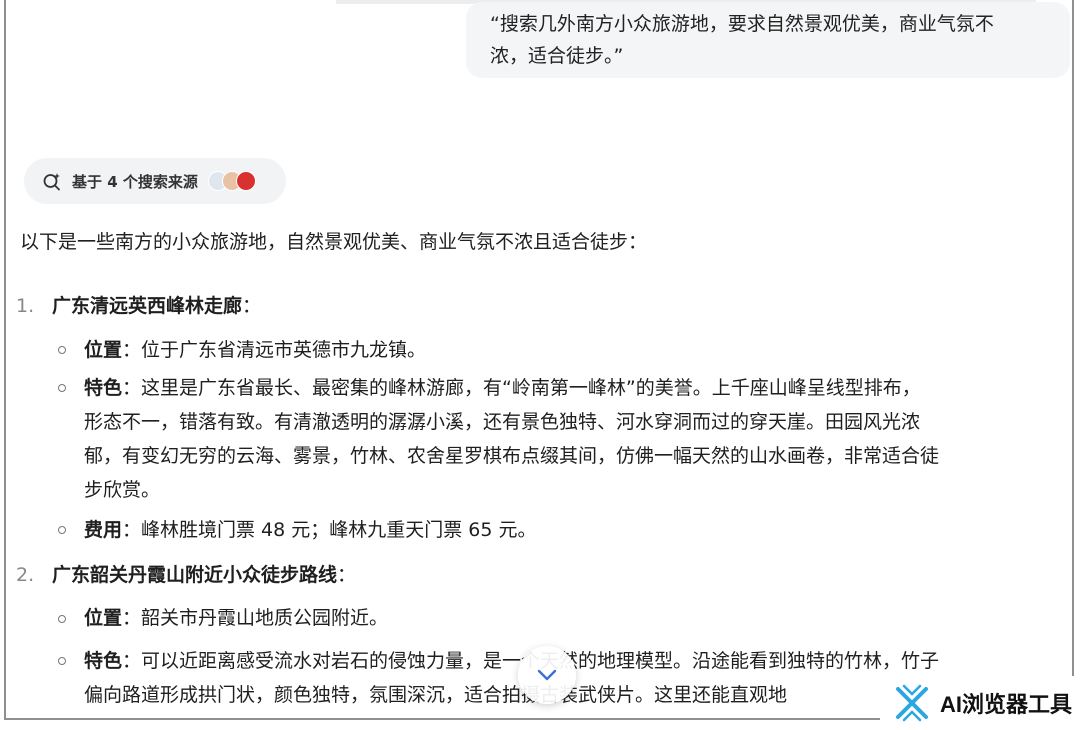 The image size is (1080, 730). Describe the element at coordinates (135, 181) in the screenshot. I see `sources-label: 基于 4 个搜索来源` at that location.